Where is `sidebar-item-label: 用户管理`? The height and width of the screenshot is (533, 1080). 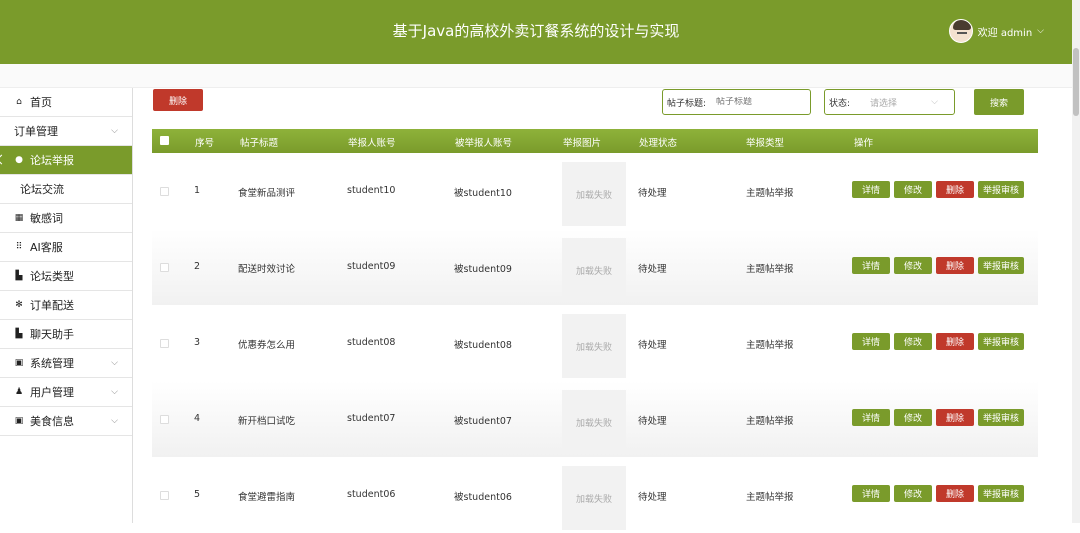
sidebar-item-label: 用户管理 is located at coordinates (52, 392).